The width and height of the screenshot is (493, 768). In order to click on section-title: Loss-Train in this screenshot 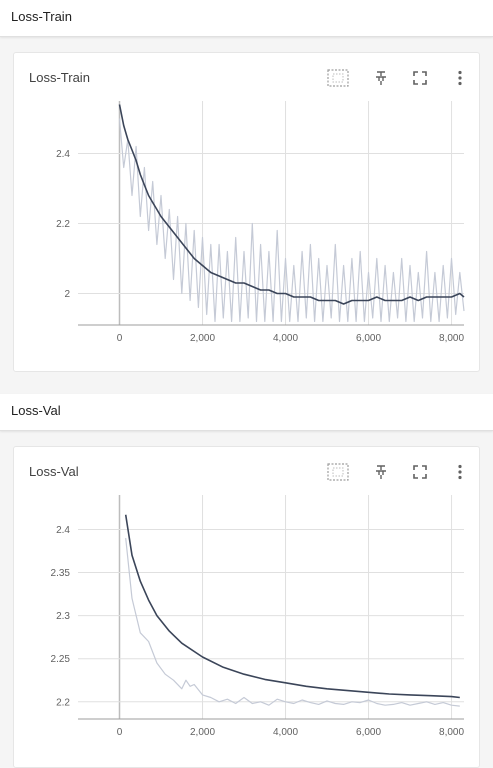, I will do `click(41, 16)`.